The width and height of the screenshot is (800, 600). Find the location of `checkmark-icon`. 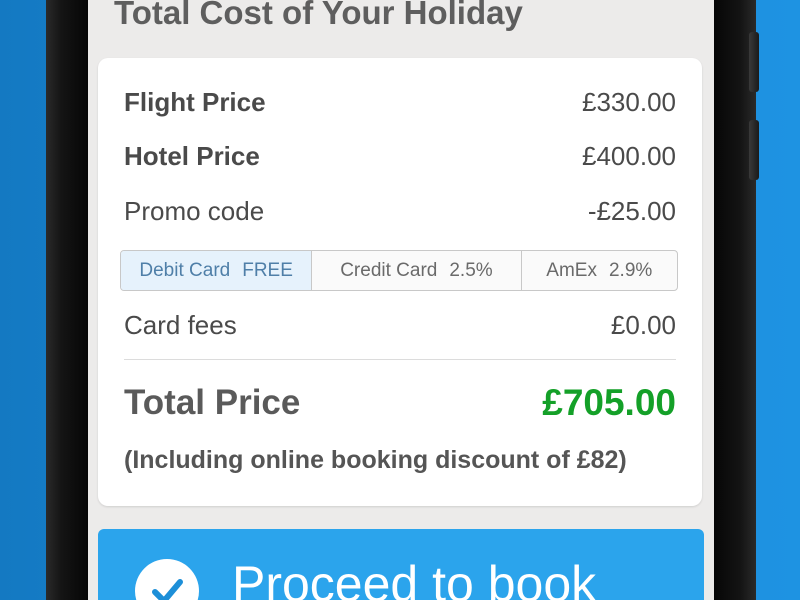

checkmark-icon is located at coordinates (167, 579).